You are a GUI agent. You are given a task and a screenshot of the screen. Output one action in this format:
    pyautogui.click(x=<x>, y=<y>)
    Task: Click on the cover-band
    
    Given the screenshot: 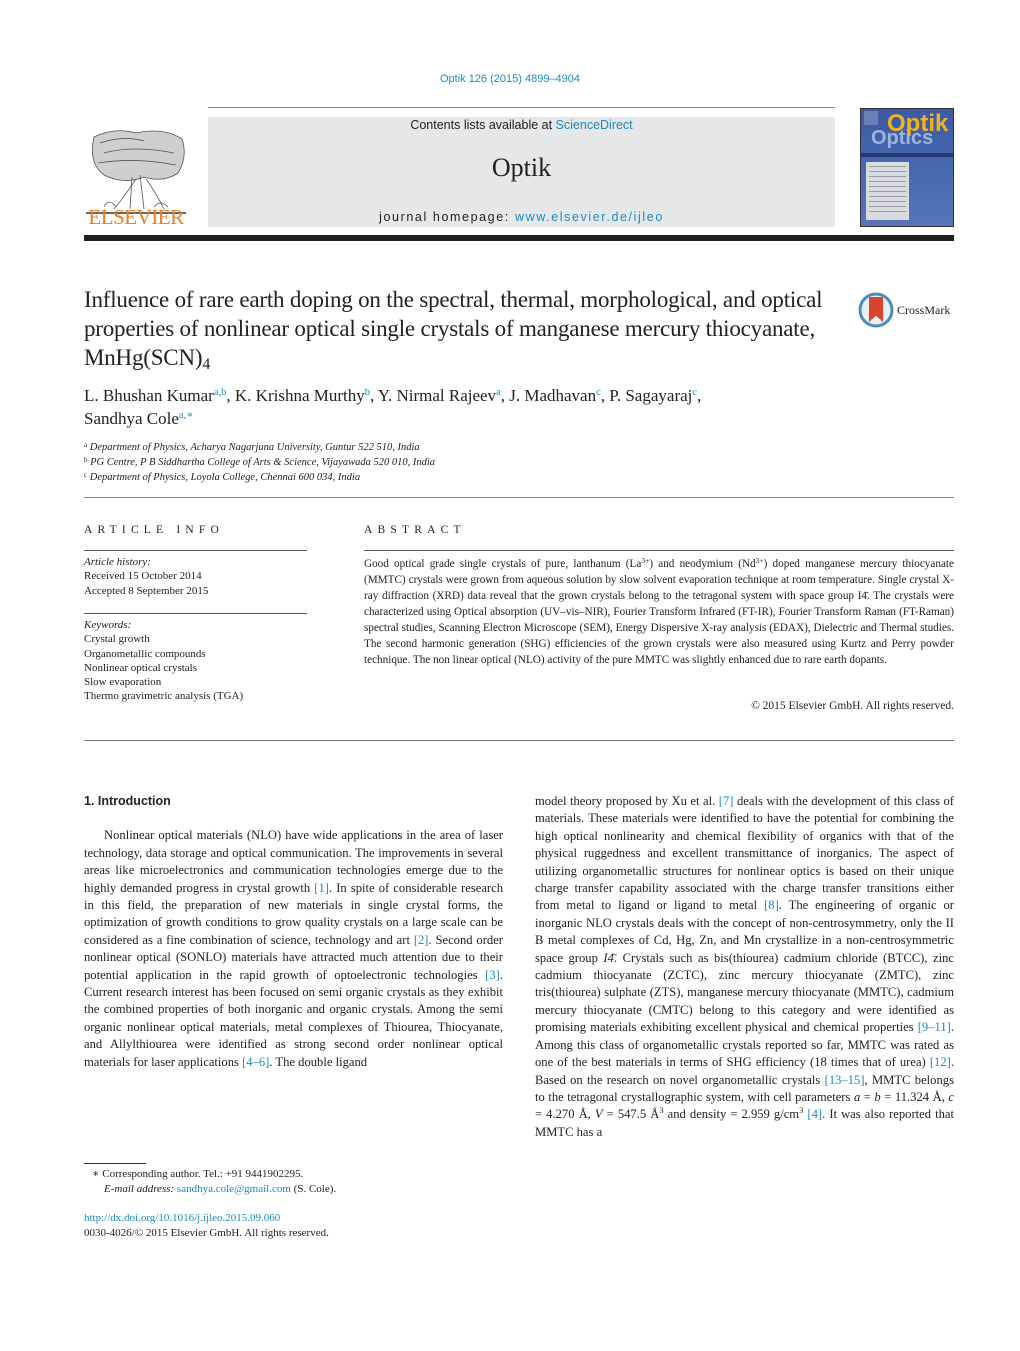 What is the action you would take?
    pyautogui.click(x=907, y=155)
    